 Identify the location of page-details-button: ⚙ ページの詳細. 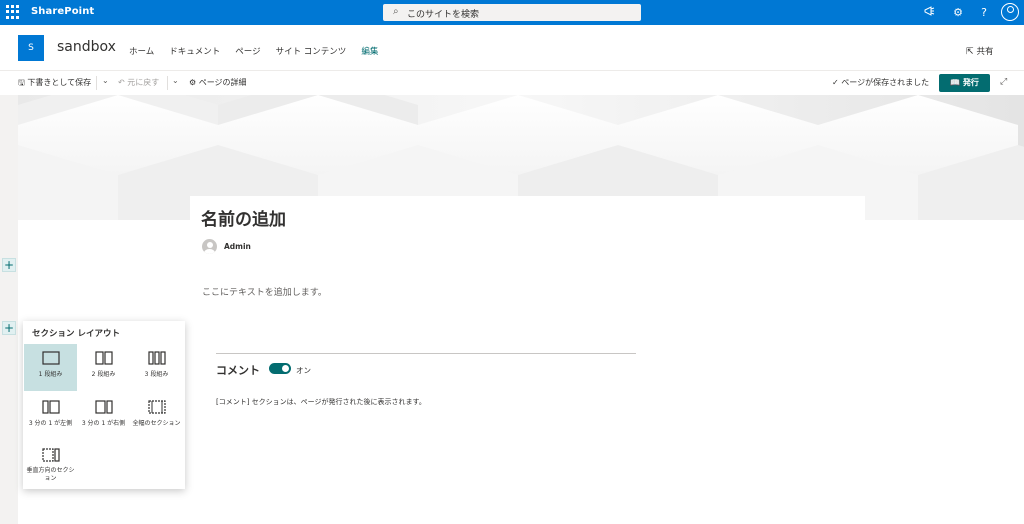
(218, 82).